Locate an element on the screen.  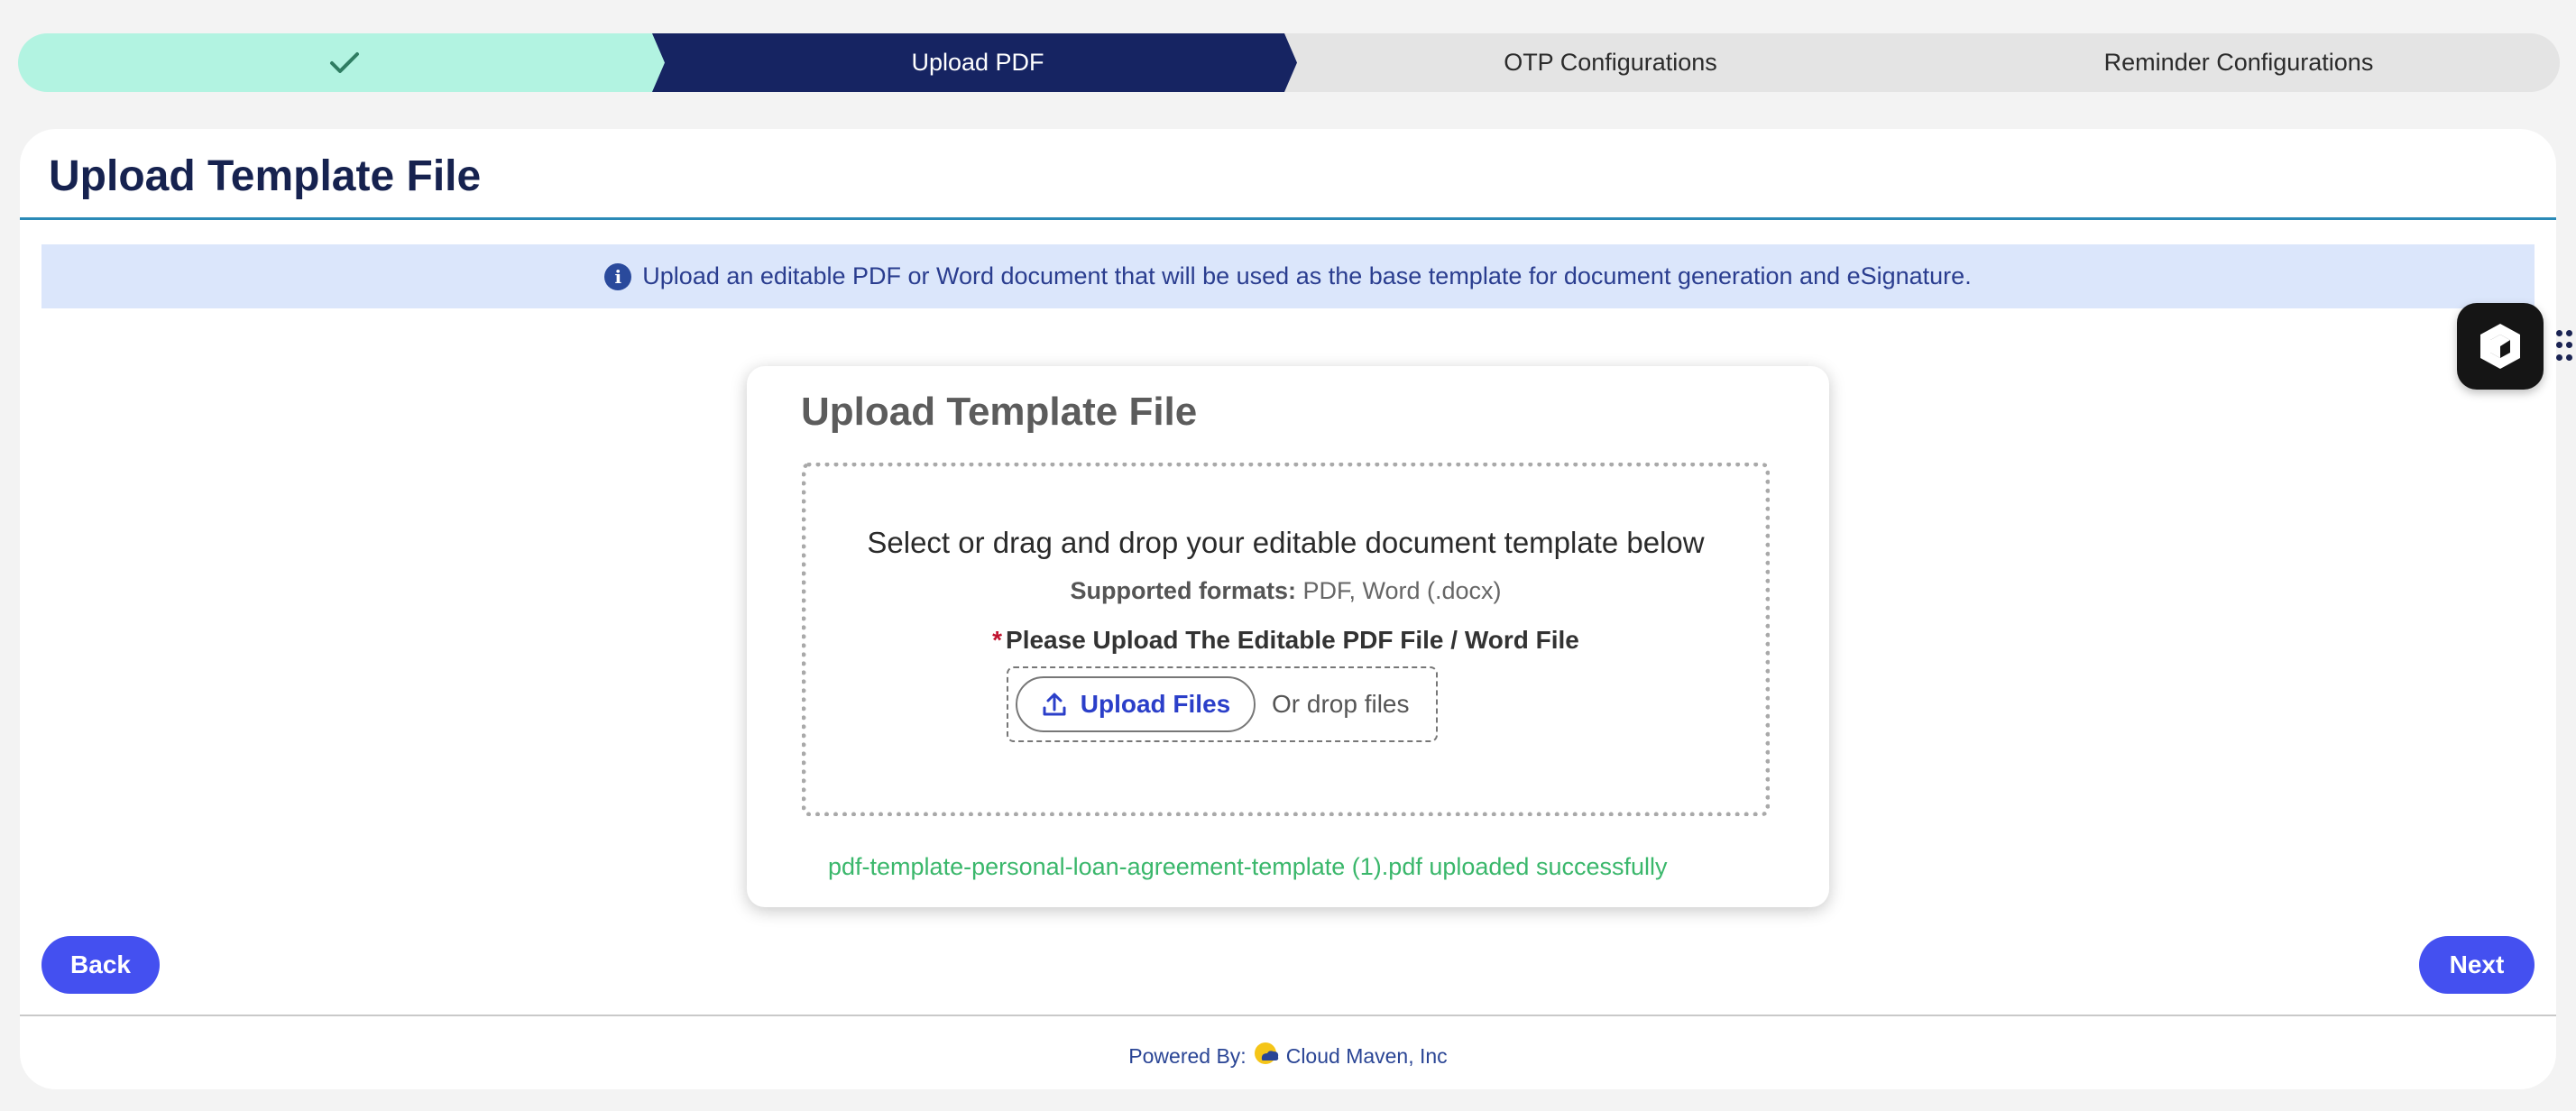
upload-card-title: Upload Template File is located at coordinates (1000, 412).